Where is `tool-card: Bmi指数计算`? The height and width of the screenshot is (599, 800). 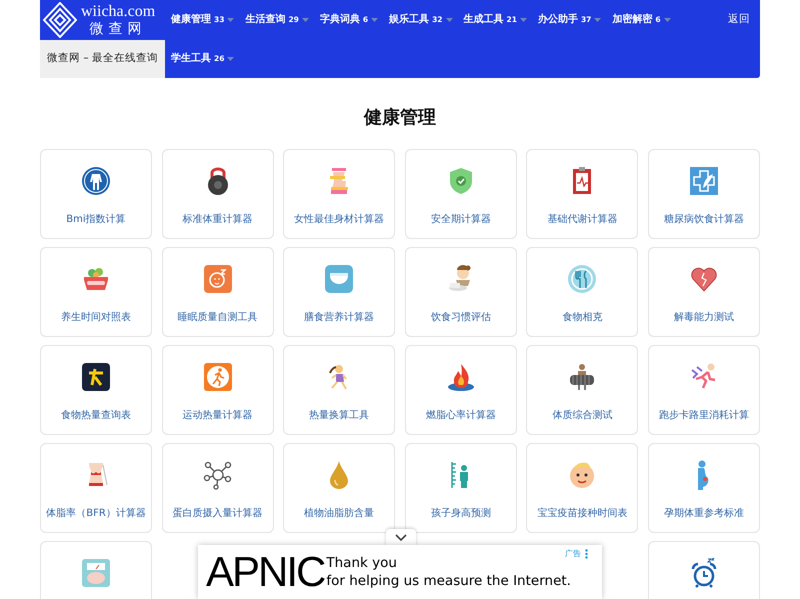
tool-card: Bmi指数计算 is located at coordinates (96, 194).